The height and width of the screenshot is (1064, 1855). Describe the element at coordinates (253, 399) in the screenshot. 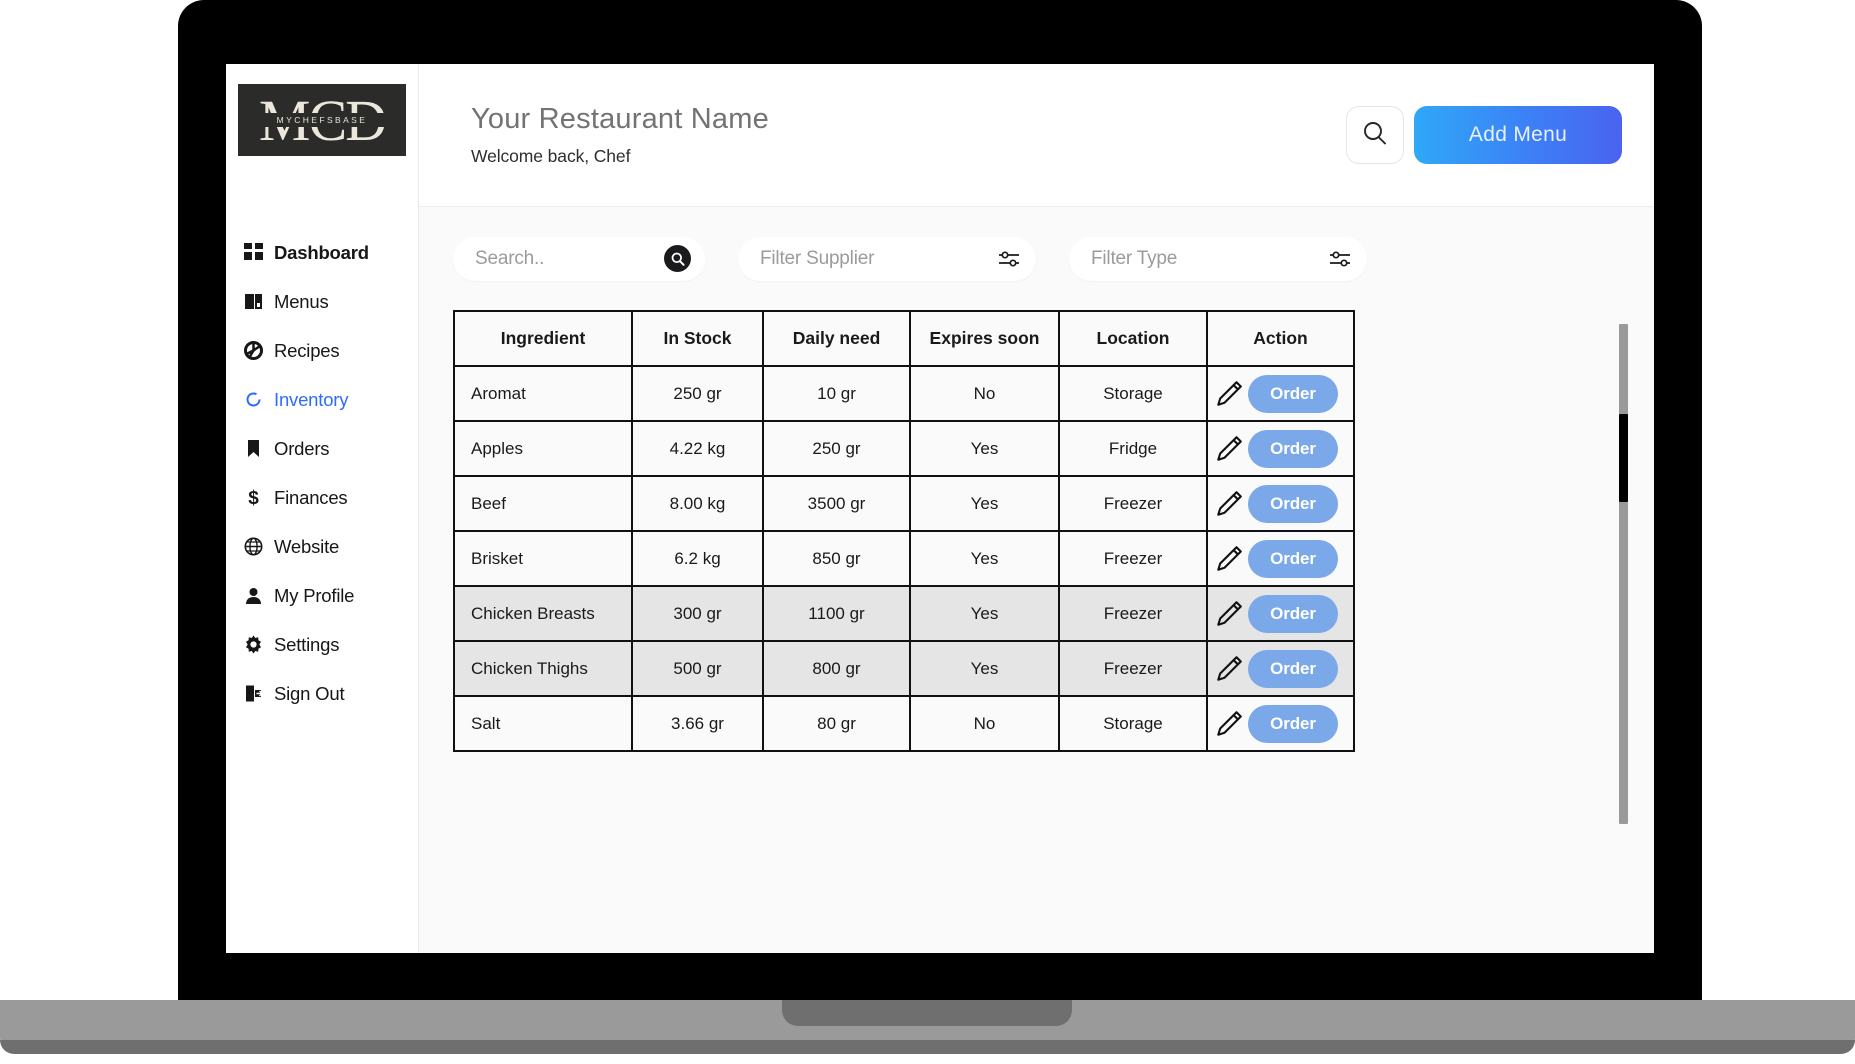

I see `refresh-icon` at that location.